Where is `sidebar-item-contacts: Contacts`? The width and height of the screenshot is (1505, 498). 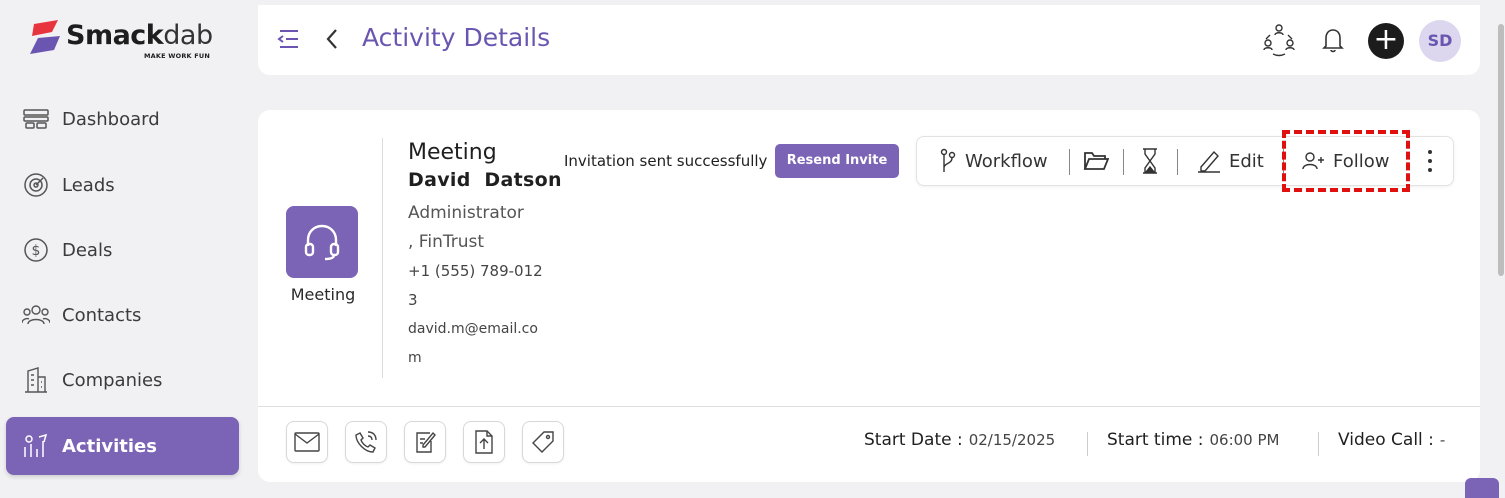
sidebar-item-contacts: Contacts is located at coordinates (122, 315).